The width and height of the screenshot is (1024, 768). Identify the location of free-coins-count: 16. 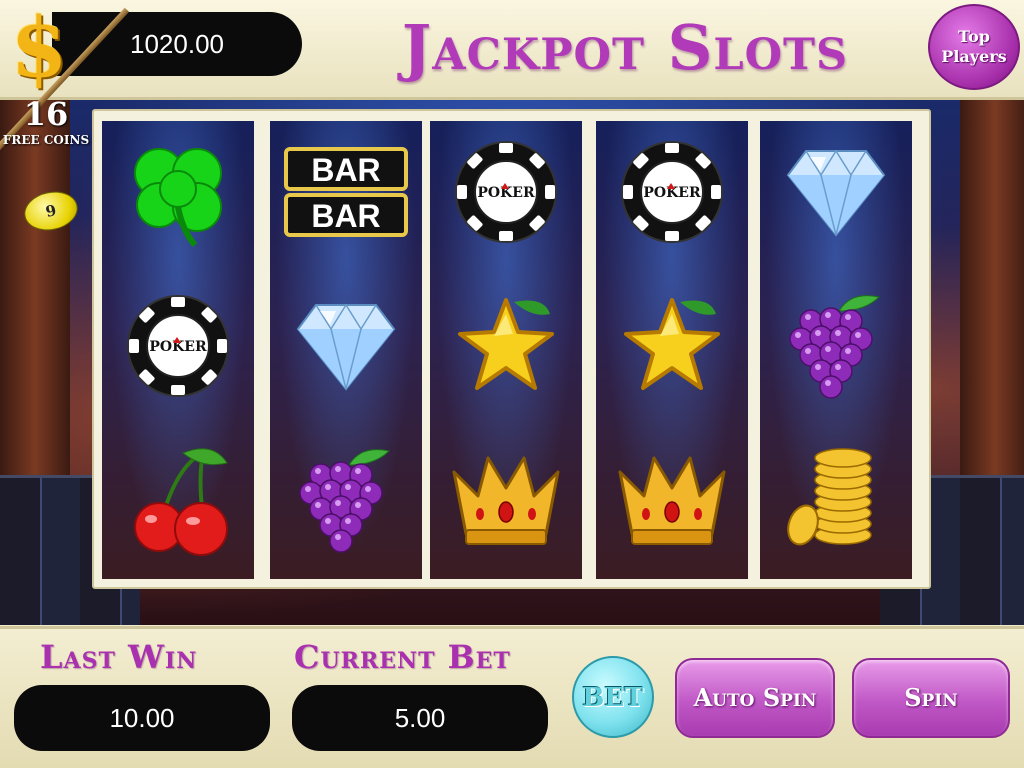
(46, 114).